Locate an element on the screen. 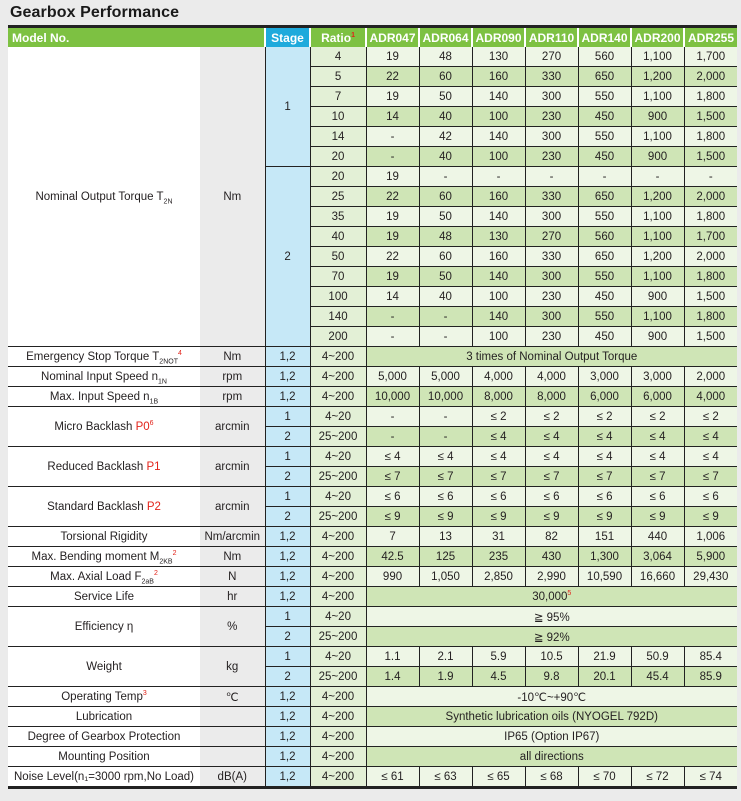 The image size is (741, 801). header-model: ADR140 is located at coordinates (604, 36).